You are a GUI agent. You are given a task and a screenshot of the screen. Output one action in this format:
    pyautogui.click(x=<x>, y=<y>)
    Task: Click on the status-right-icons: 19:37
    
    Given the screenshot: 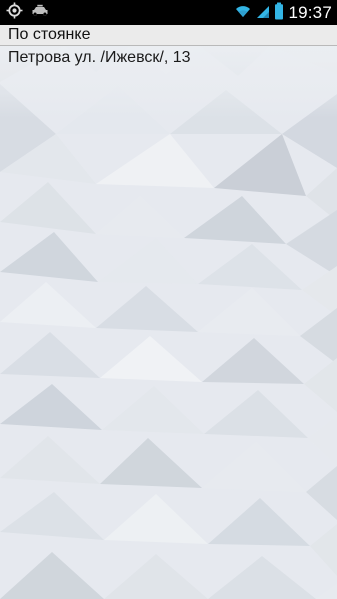 What is the action you would take?
    pyautogui.click(x=283, y=13)
    